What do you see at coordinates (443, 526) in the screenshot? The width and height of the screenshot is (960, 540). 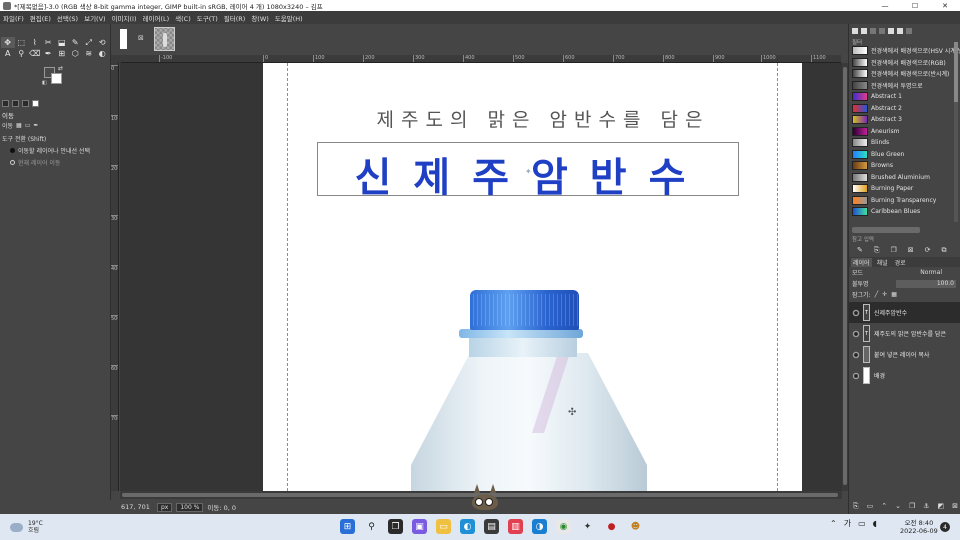 I see `file-explorer-icon: ▭` at bounding box center [443, 526].